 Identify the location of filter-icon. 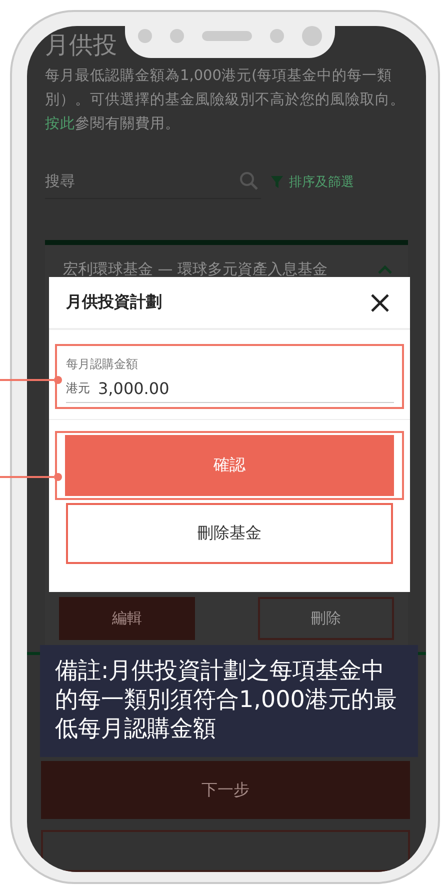
(277, 182).